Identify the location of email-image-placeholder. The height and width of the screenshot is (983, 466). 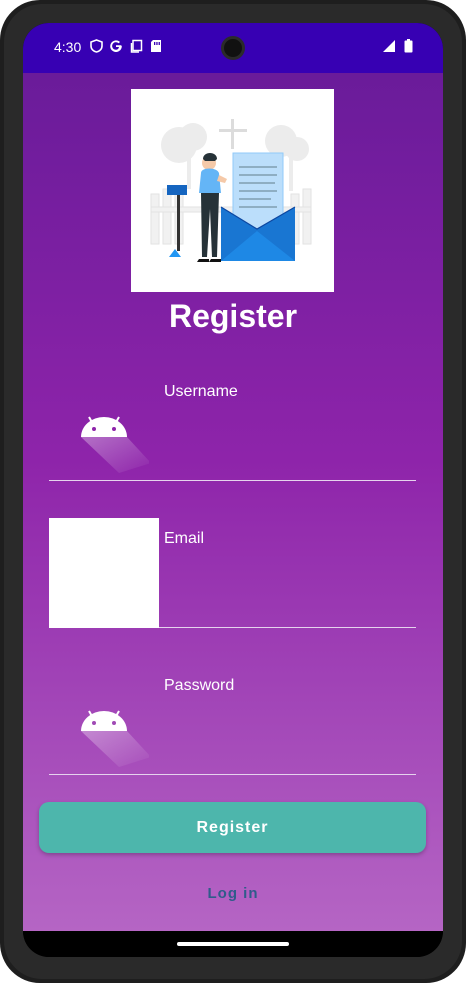
(104, 573).